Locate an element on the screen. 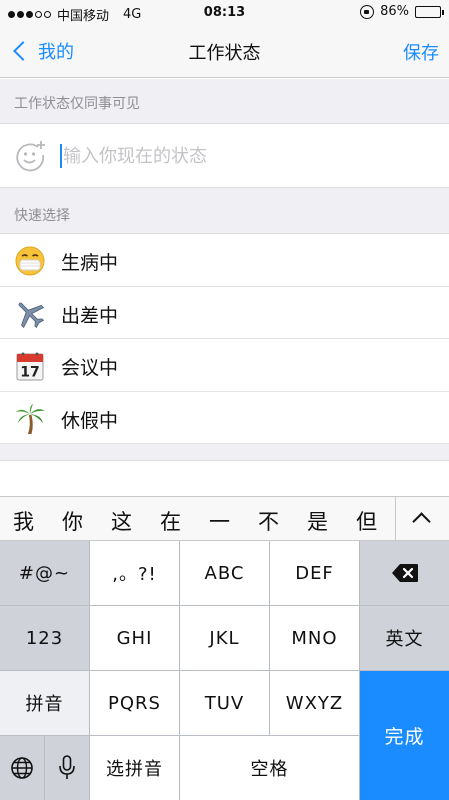 The height and width of the screenshot is (800, 449). calendar-icon: 17 is located at coordinates (30, 366).